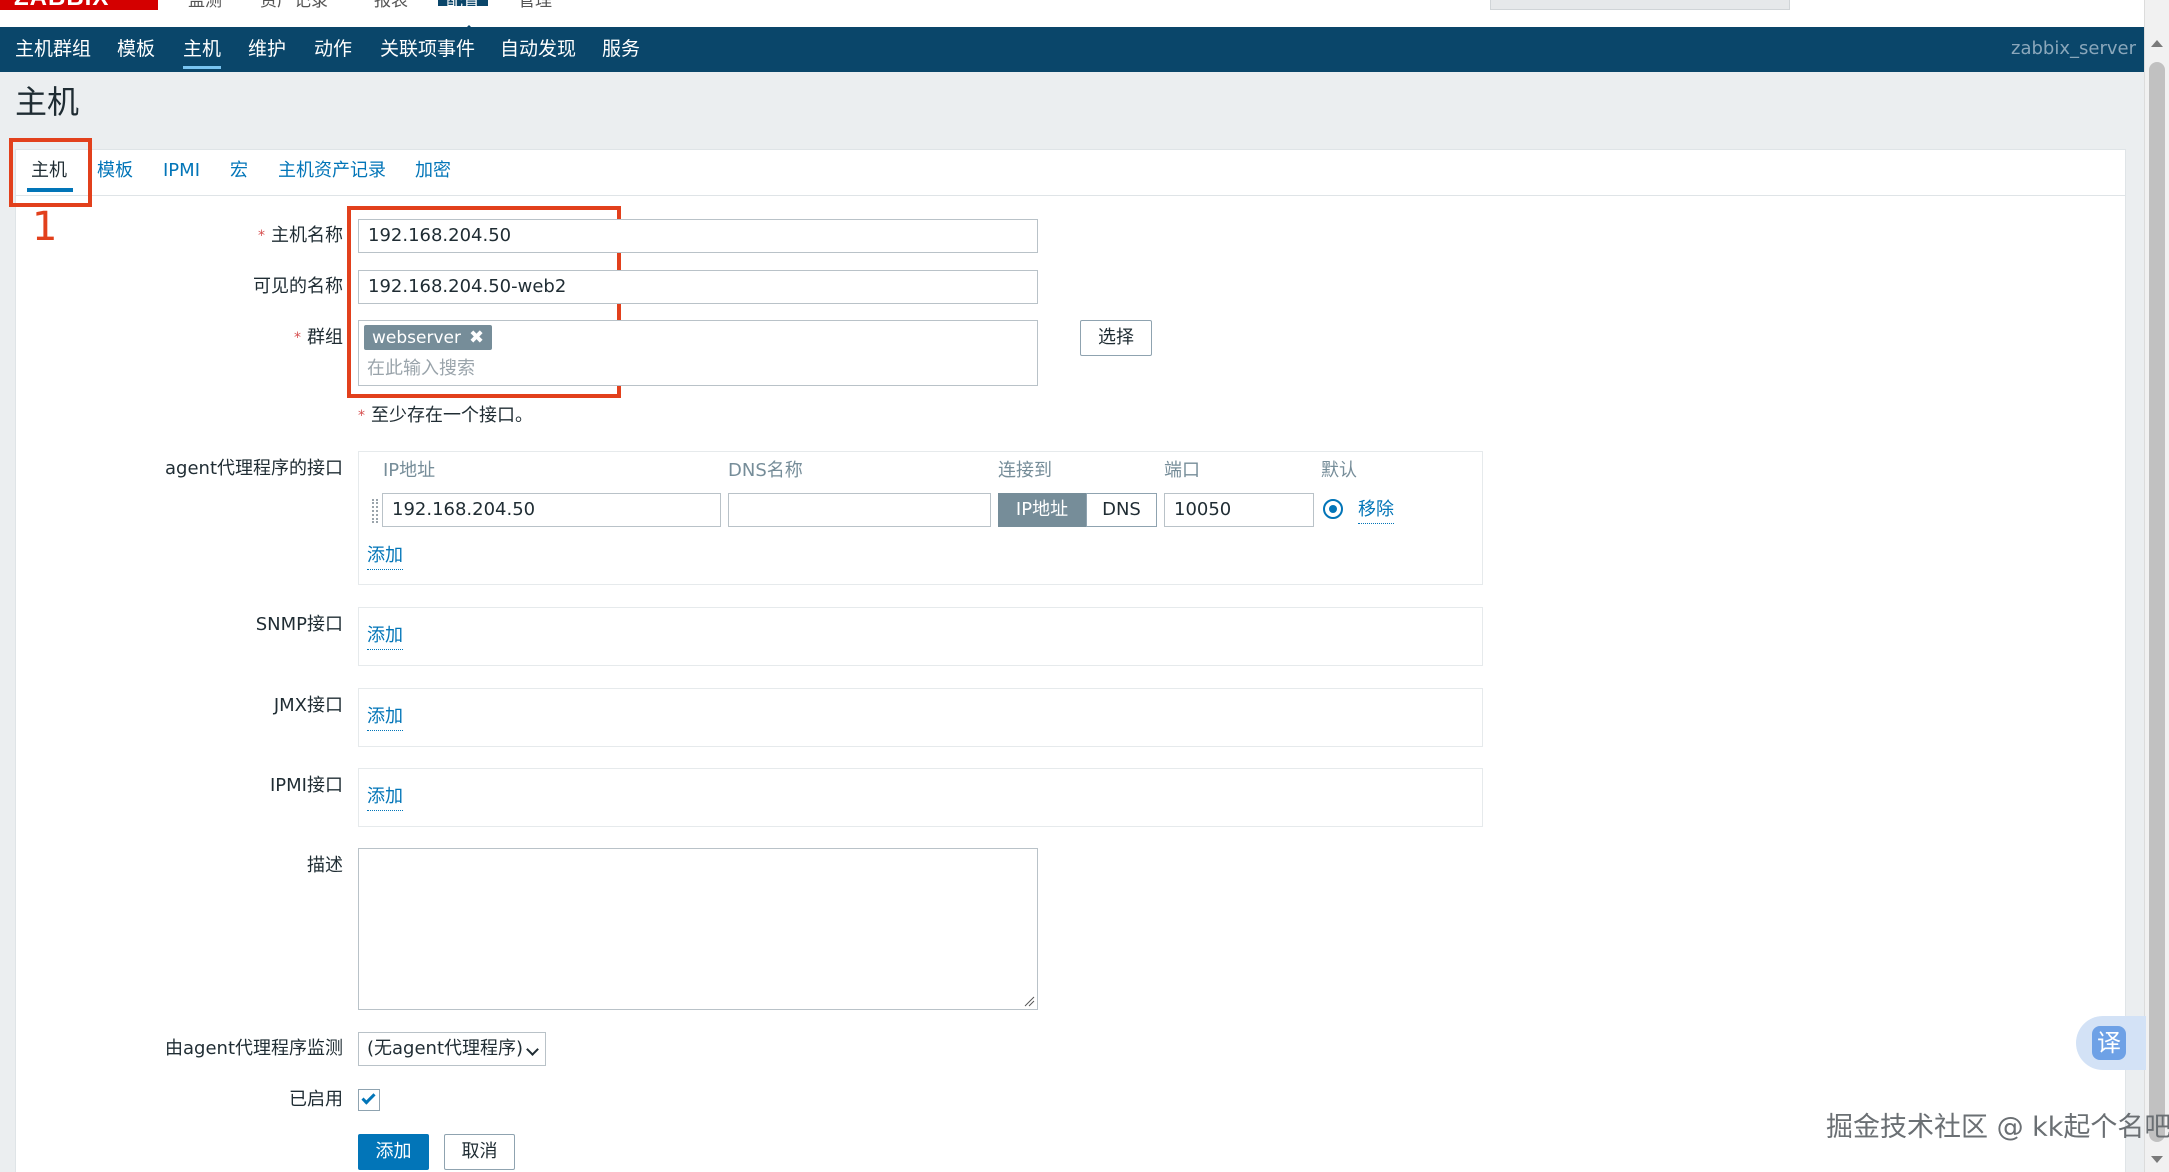 The width and height of the screenshot is (2169, 1172). Describe the element at coordinates (1070, 195) in the screenshot. I see `tabs-divider` at that location.